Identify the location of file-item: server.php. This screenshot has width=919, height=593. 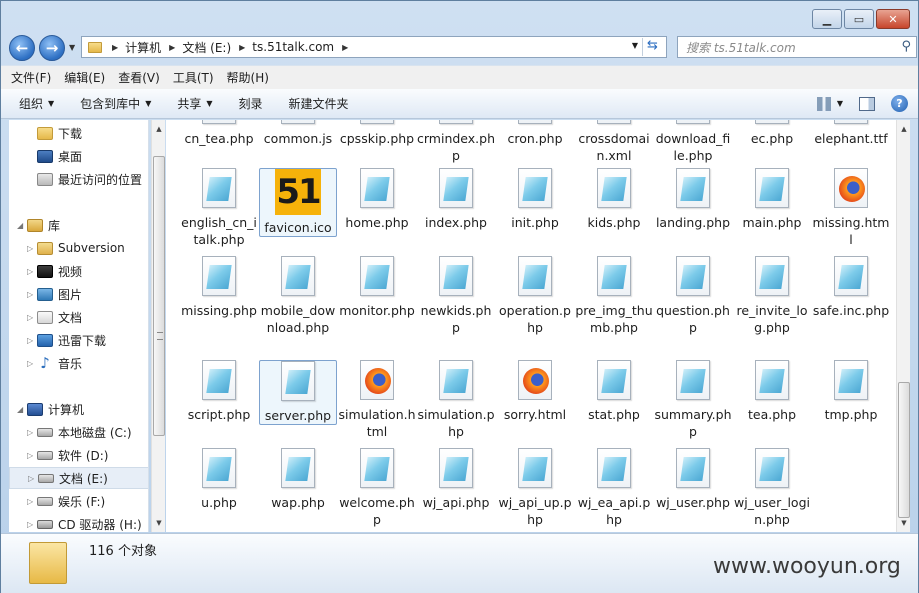
(298, 392).